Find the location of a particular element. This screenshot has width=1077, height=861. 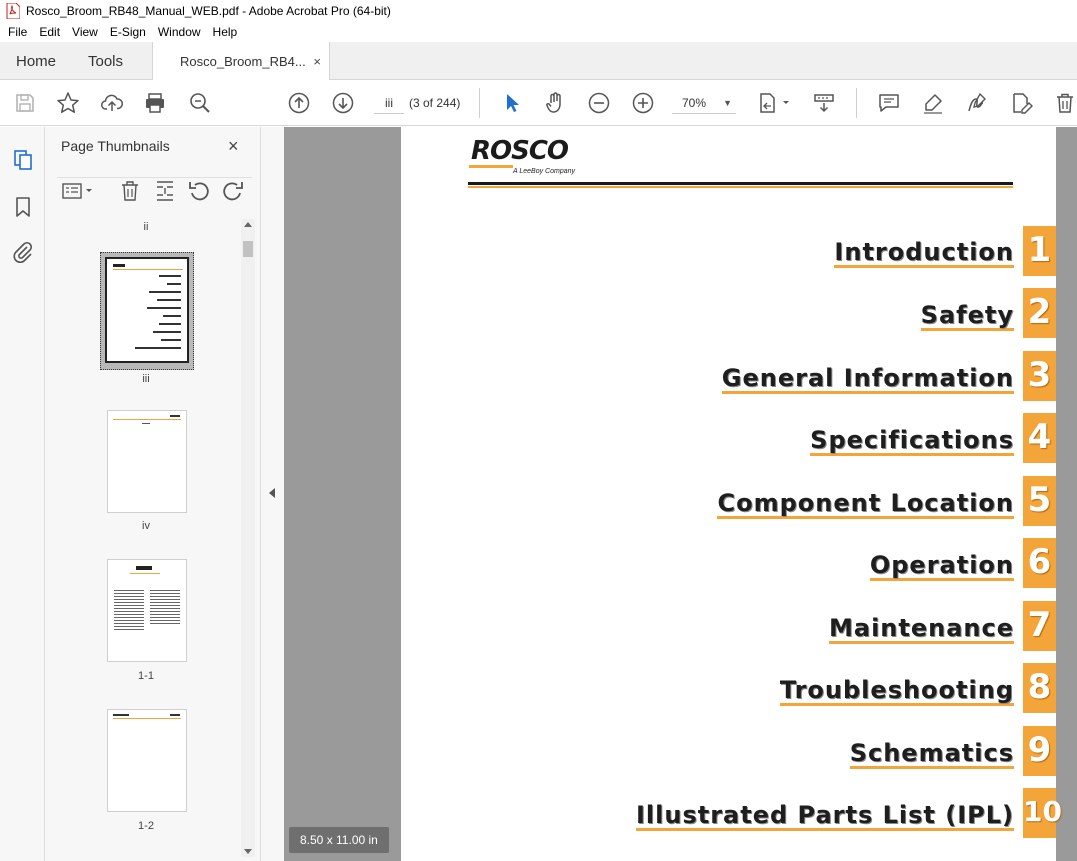

menu-bar: File Edit View E-Sign Window Help is located at coordinates (538, 32).